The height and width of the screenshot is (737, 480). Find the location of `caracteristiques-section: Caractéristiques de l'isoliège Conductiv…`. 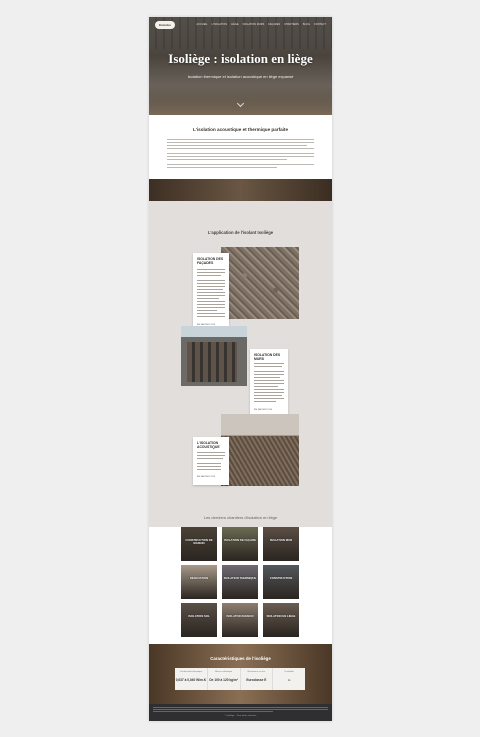

caracteristiques-section: Caractéristiques de l'isoliège Conductiv… is located at coordinates (240, 674).